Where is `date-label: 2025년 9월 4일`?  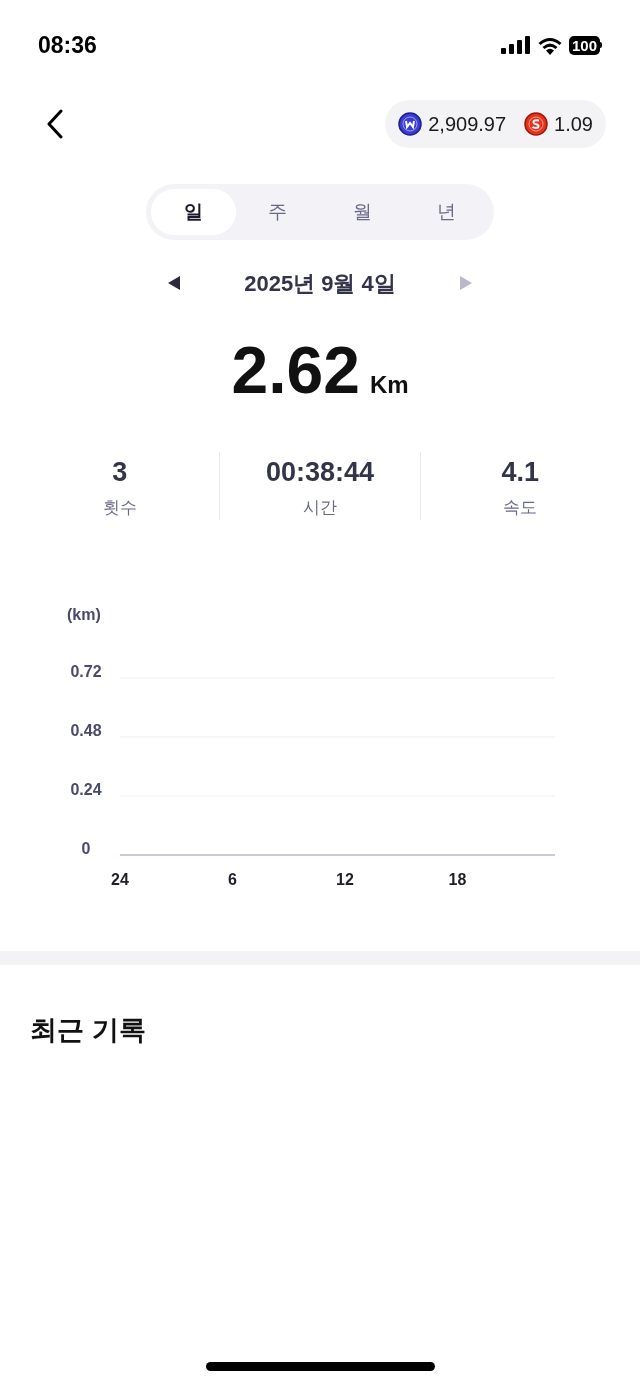 date-label: 2025년 9월 4일 is located at coordinates (320, 283).